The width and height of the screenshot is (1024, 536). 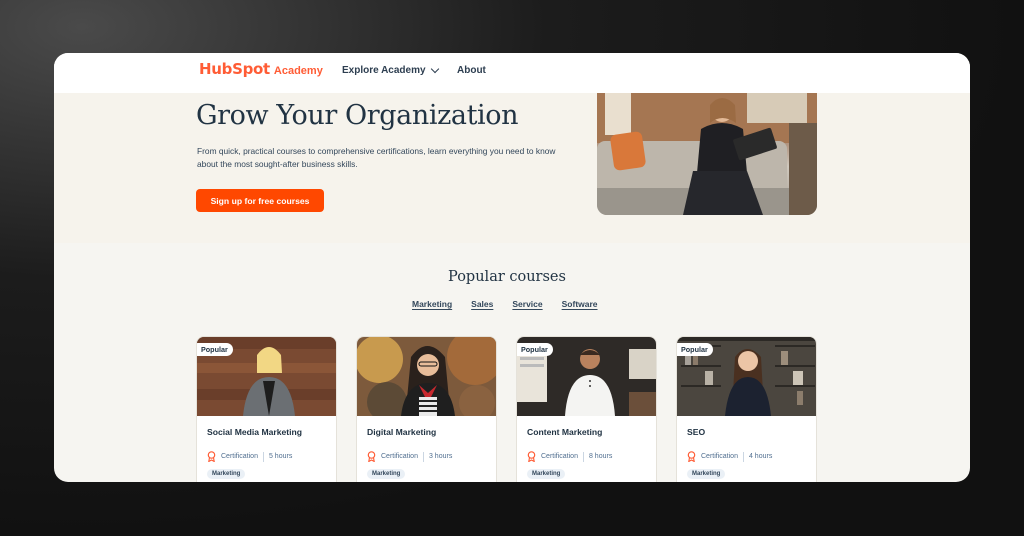 What do you see at coordinates (432, 304) in the screenshot?
I see `filter-marketing: Marketing` at bounding box center [432, 304].